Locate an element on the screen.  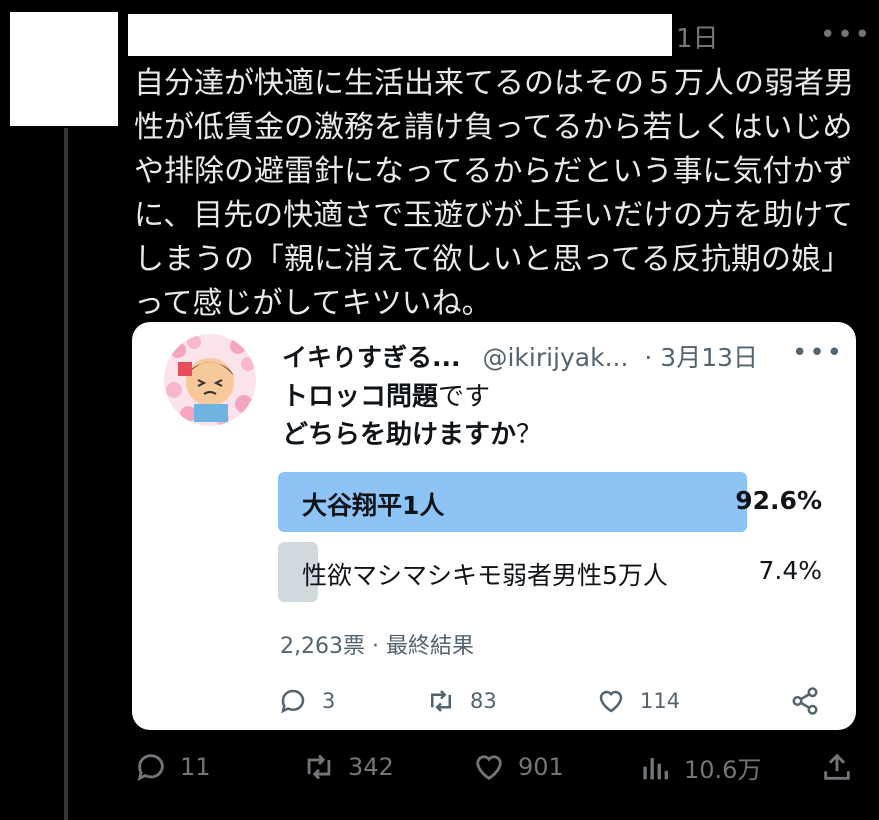
quoted-text-bold-1: トロッコ問題 is located at coordinates (360, 397).